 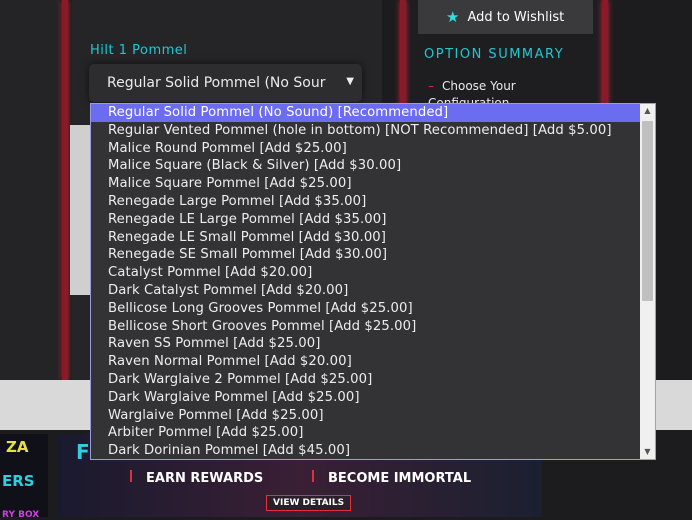 I want to click on dropdown-option: Renegade Large Pommel [Add $35.00], so click(x=373, y=202).